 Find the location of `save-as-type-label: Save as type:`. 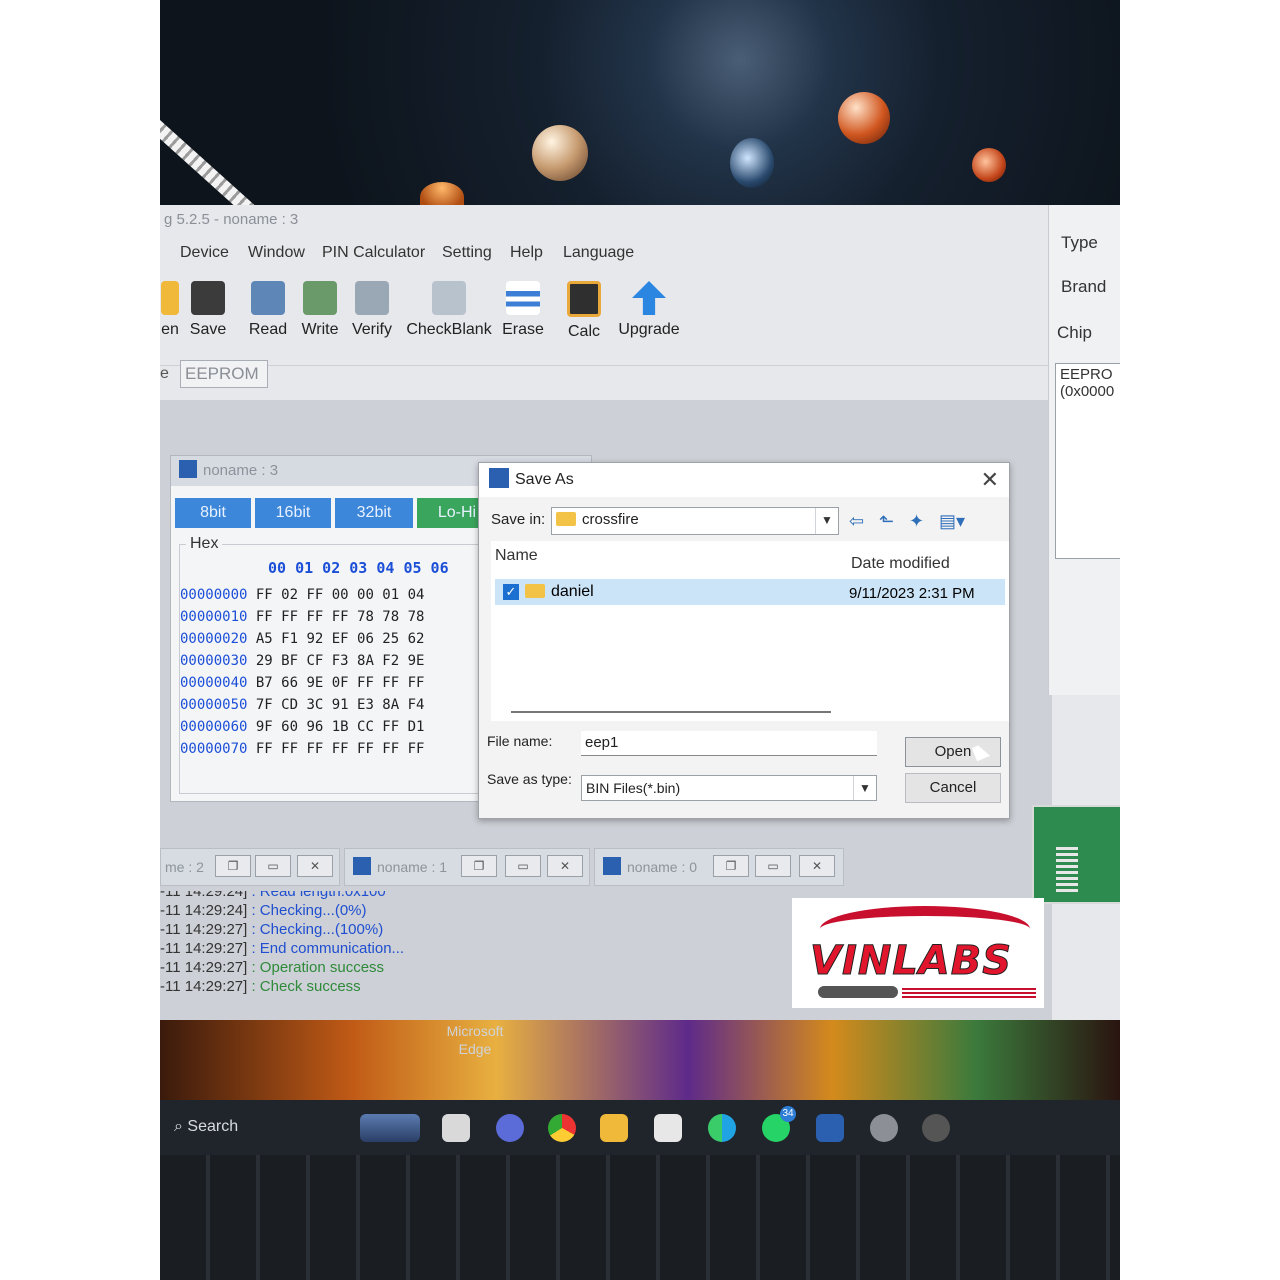

save-as-type-label: Save as type: is located at coordinates (529, 779).